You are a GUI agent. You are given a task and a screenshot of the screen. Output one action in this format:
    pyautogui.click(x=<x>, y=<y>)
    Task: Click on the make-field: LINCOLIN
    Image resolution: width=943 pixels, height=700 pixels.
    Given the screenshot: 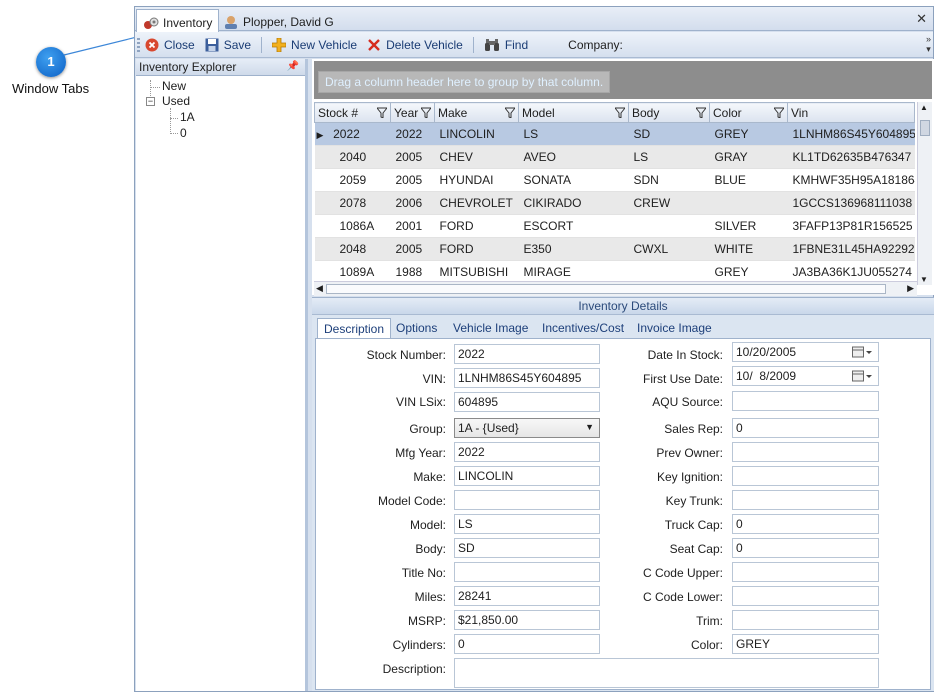 What is the action you would take?
    pyautogui.click(x=527, y=476)
    